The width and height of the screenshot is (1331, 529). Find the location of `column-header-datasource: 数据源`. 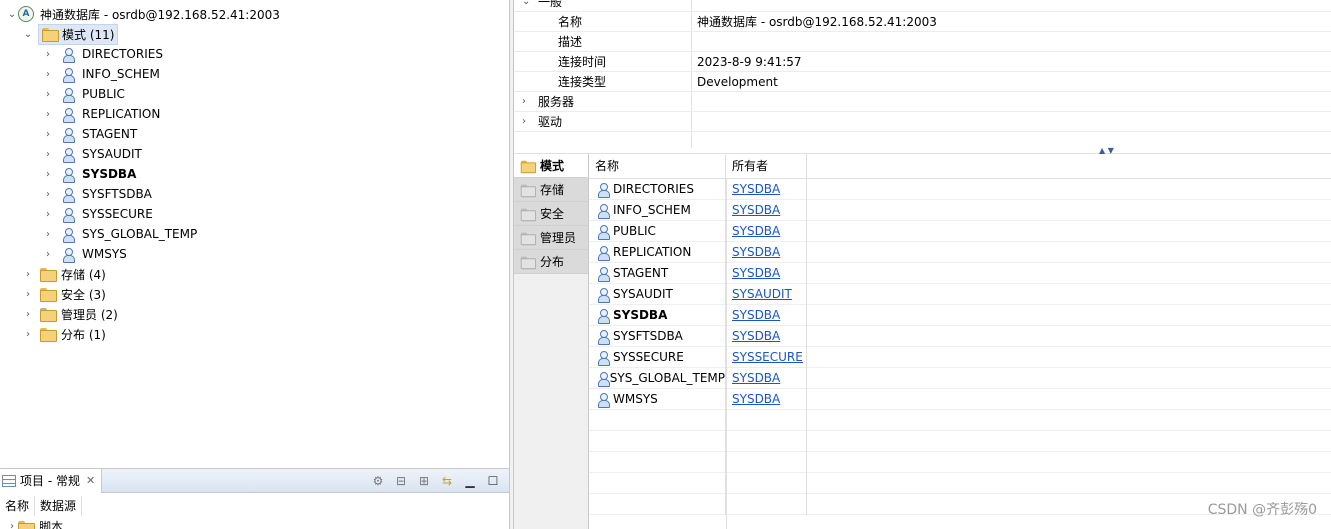

column-header-datasource: 数据源 is located at coordinates (59, 506).